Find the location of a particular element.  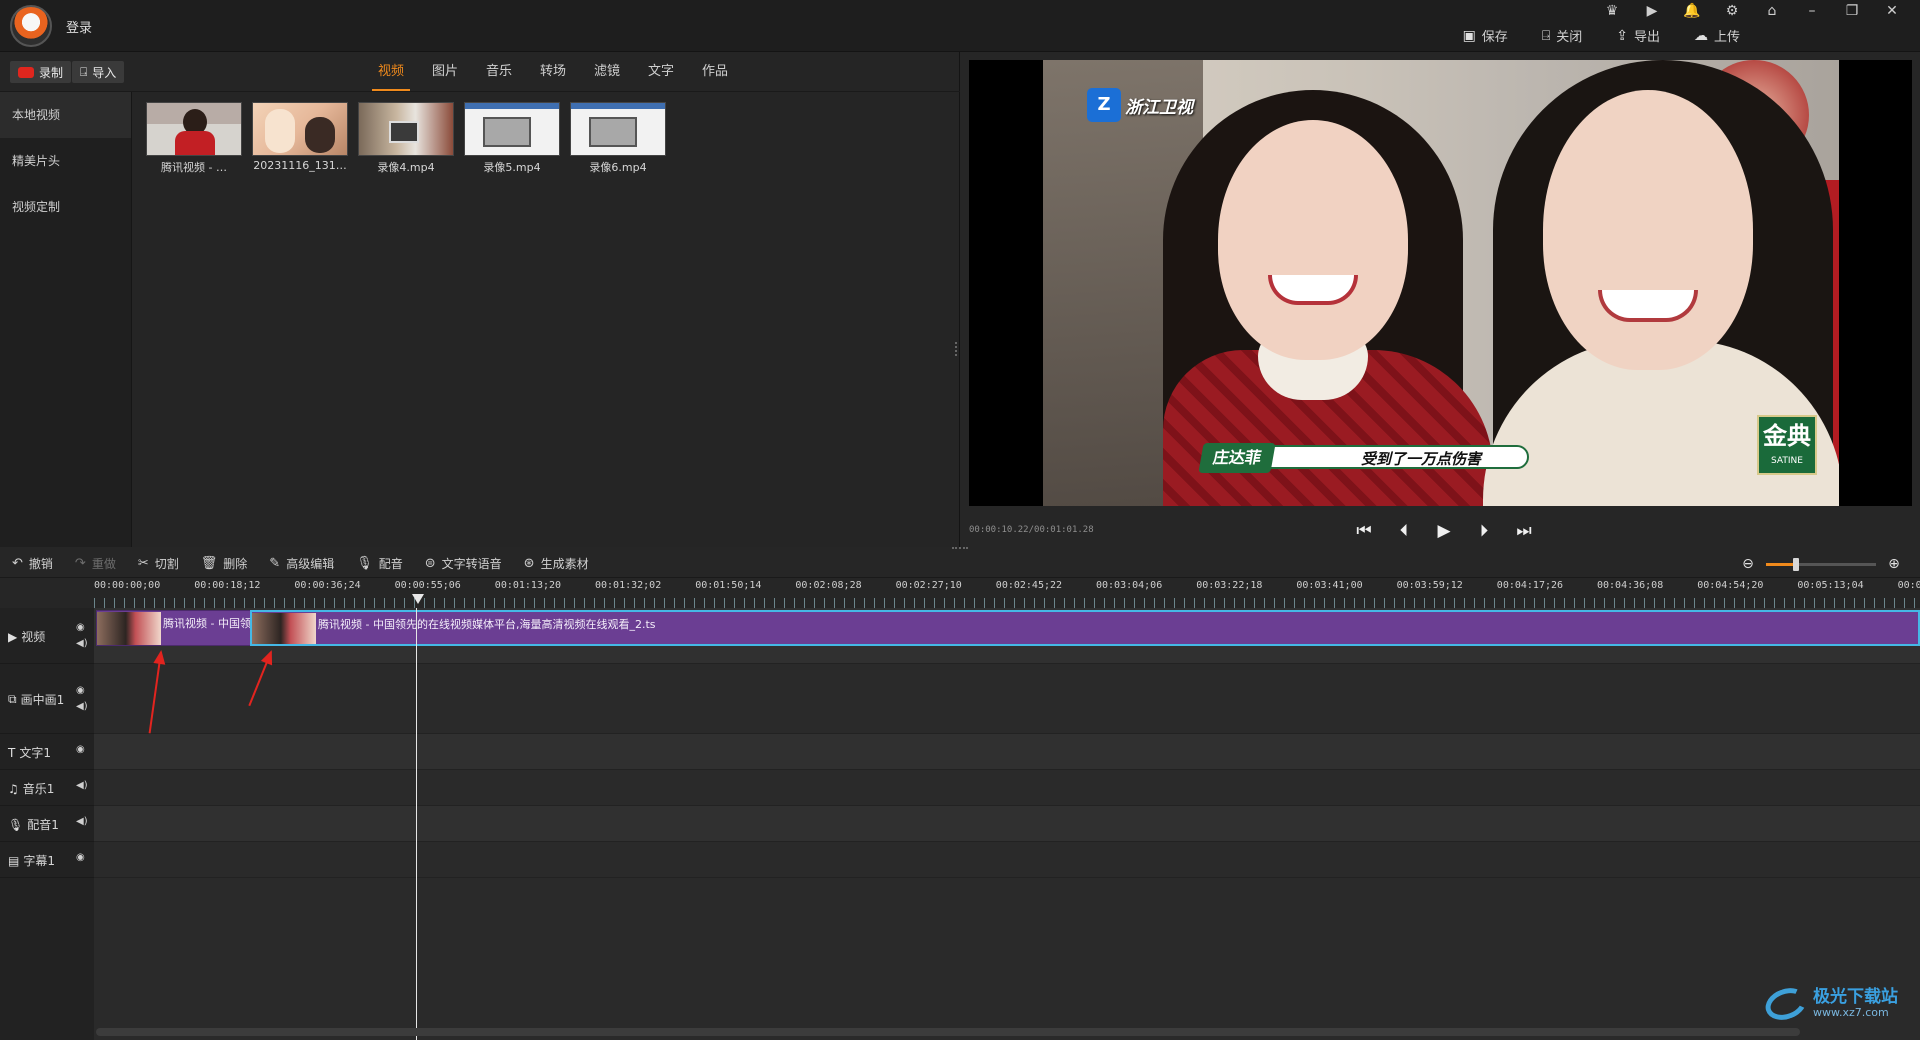

zoom-in-icon: ⊕ is located at coordinates (1894, 564).